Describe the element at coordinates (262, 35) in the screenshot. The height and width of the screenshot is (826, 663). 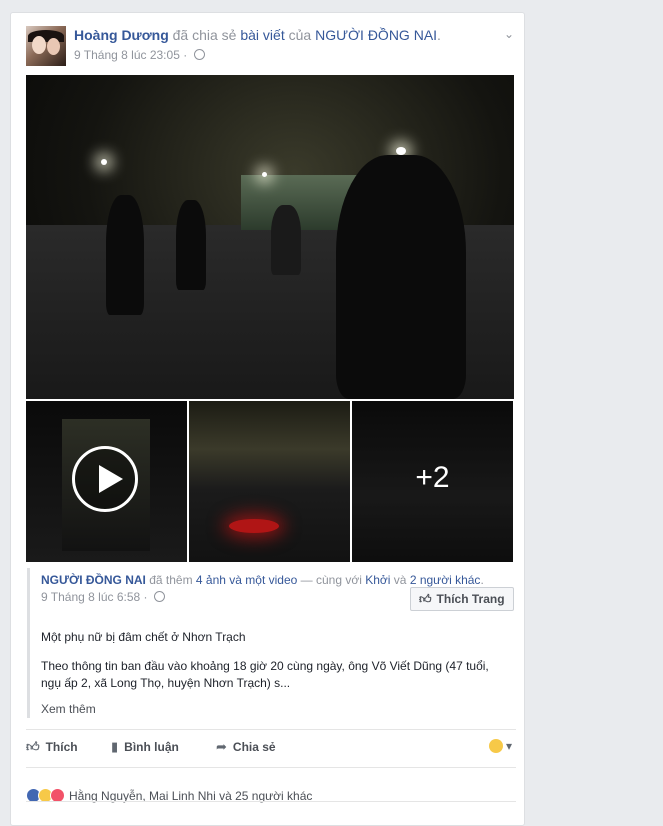
I see `shared-object-link: bài viết` at that location.